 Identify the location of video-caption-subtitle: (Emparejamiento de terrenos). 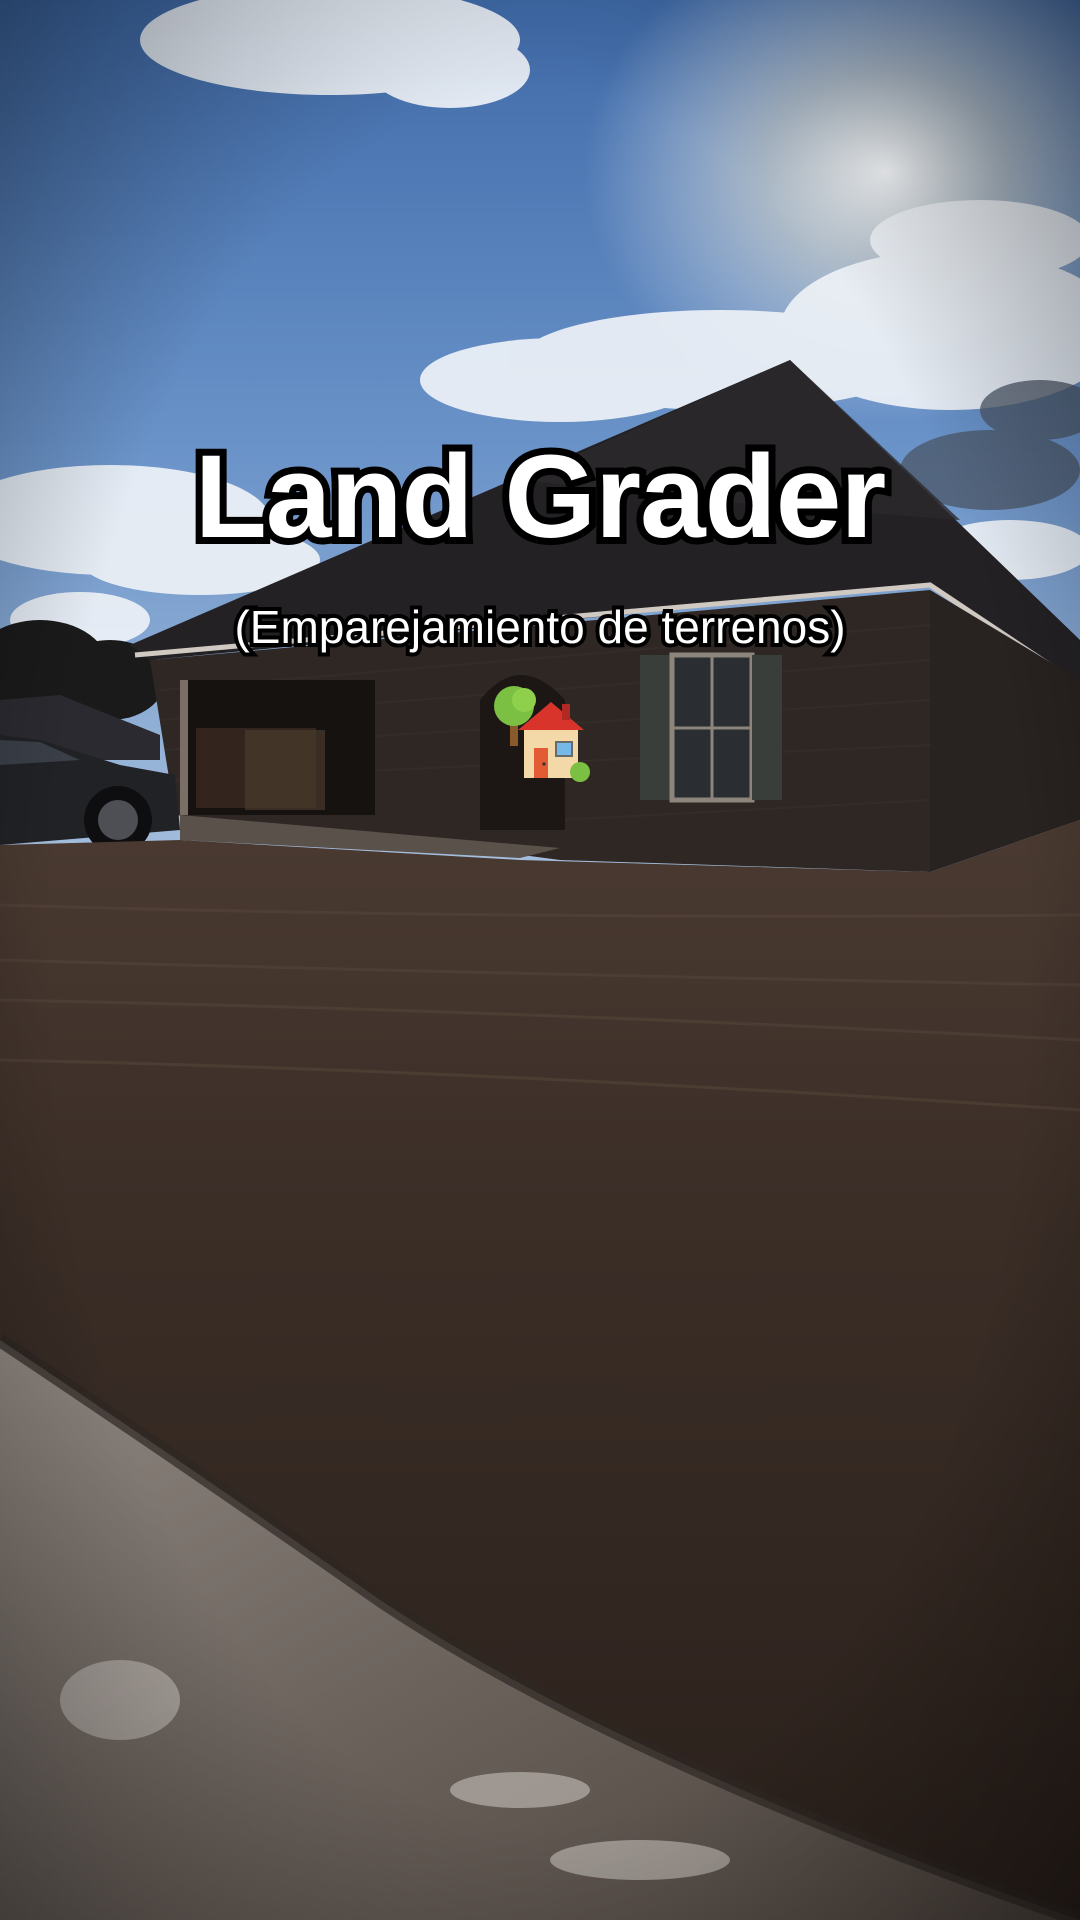
(539, 627).